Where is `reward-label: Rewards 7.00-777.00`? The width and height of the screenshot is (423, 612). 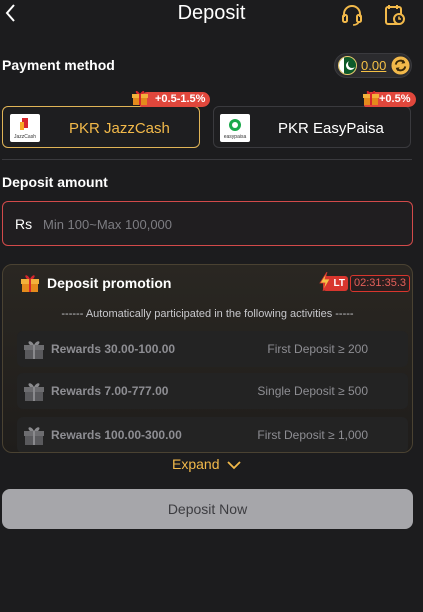
reward-label: Rewards 7.00-777.00 is located at coordinates (110, 391).